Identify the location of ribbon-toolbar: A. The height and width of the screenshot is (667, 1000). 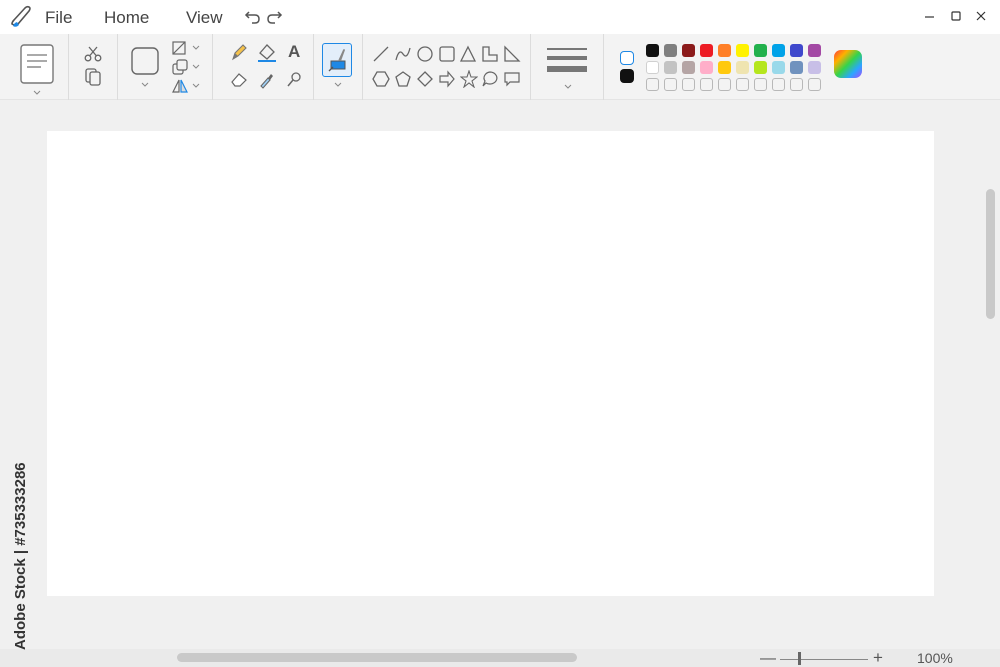
(500, 67).